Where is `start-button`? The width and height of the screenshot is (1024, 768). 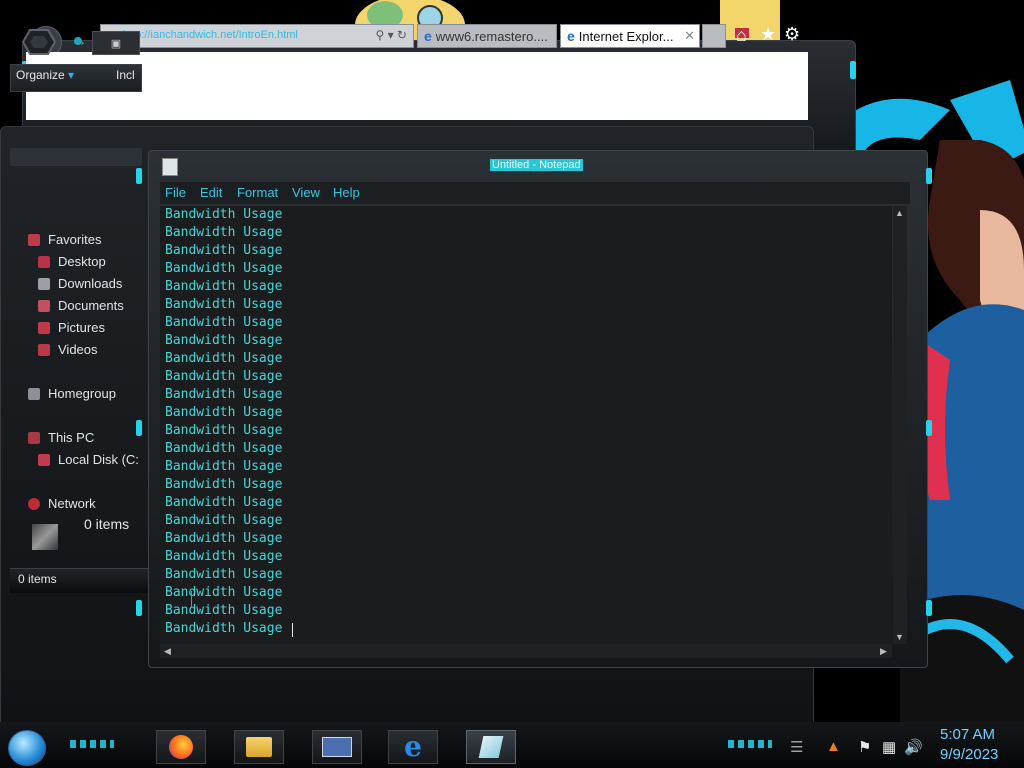
start-button is located at coordinates (27, 748).